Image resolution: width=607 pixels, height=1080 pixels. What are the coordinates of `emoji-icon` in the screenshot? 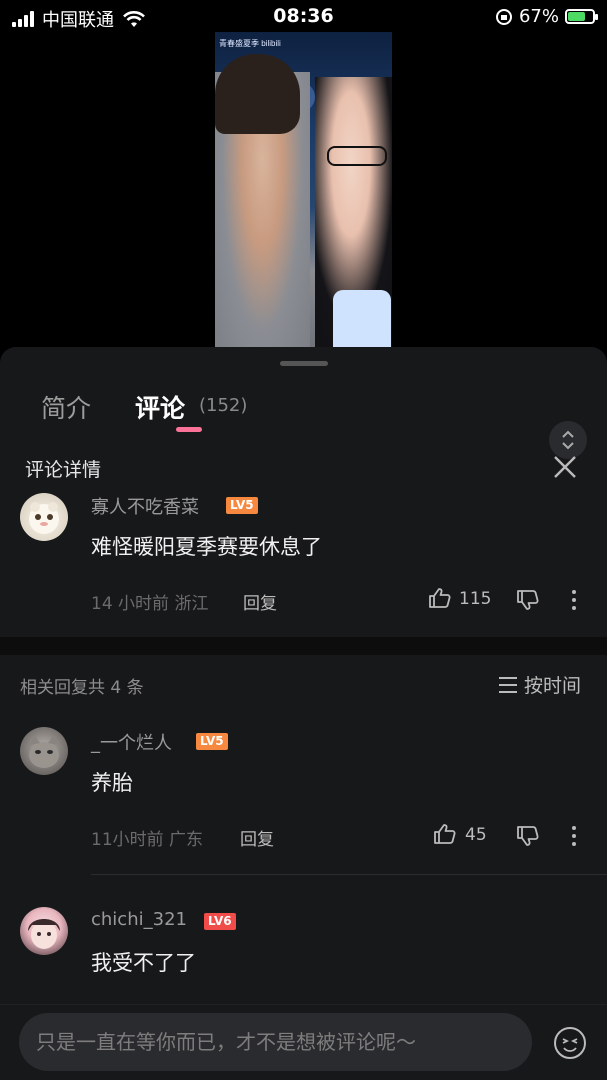 It's located at (570, 1043).